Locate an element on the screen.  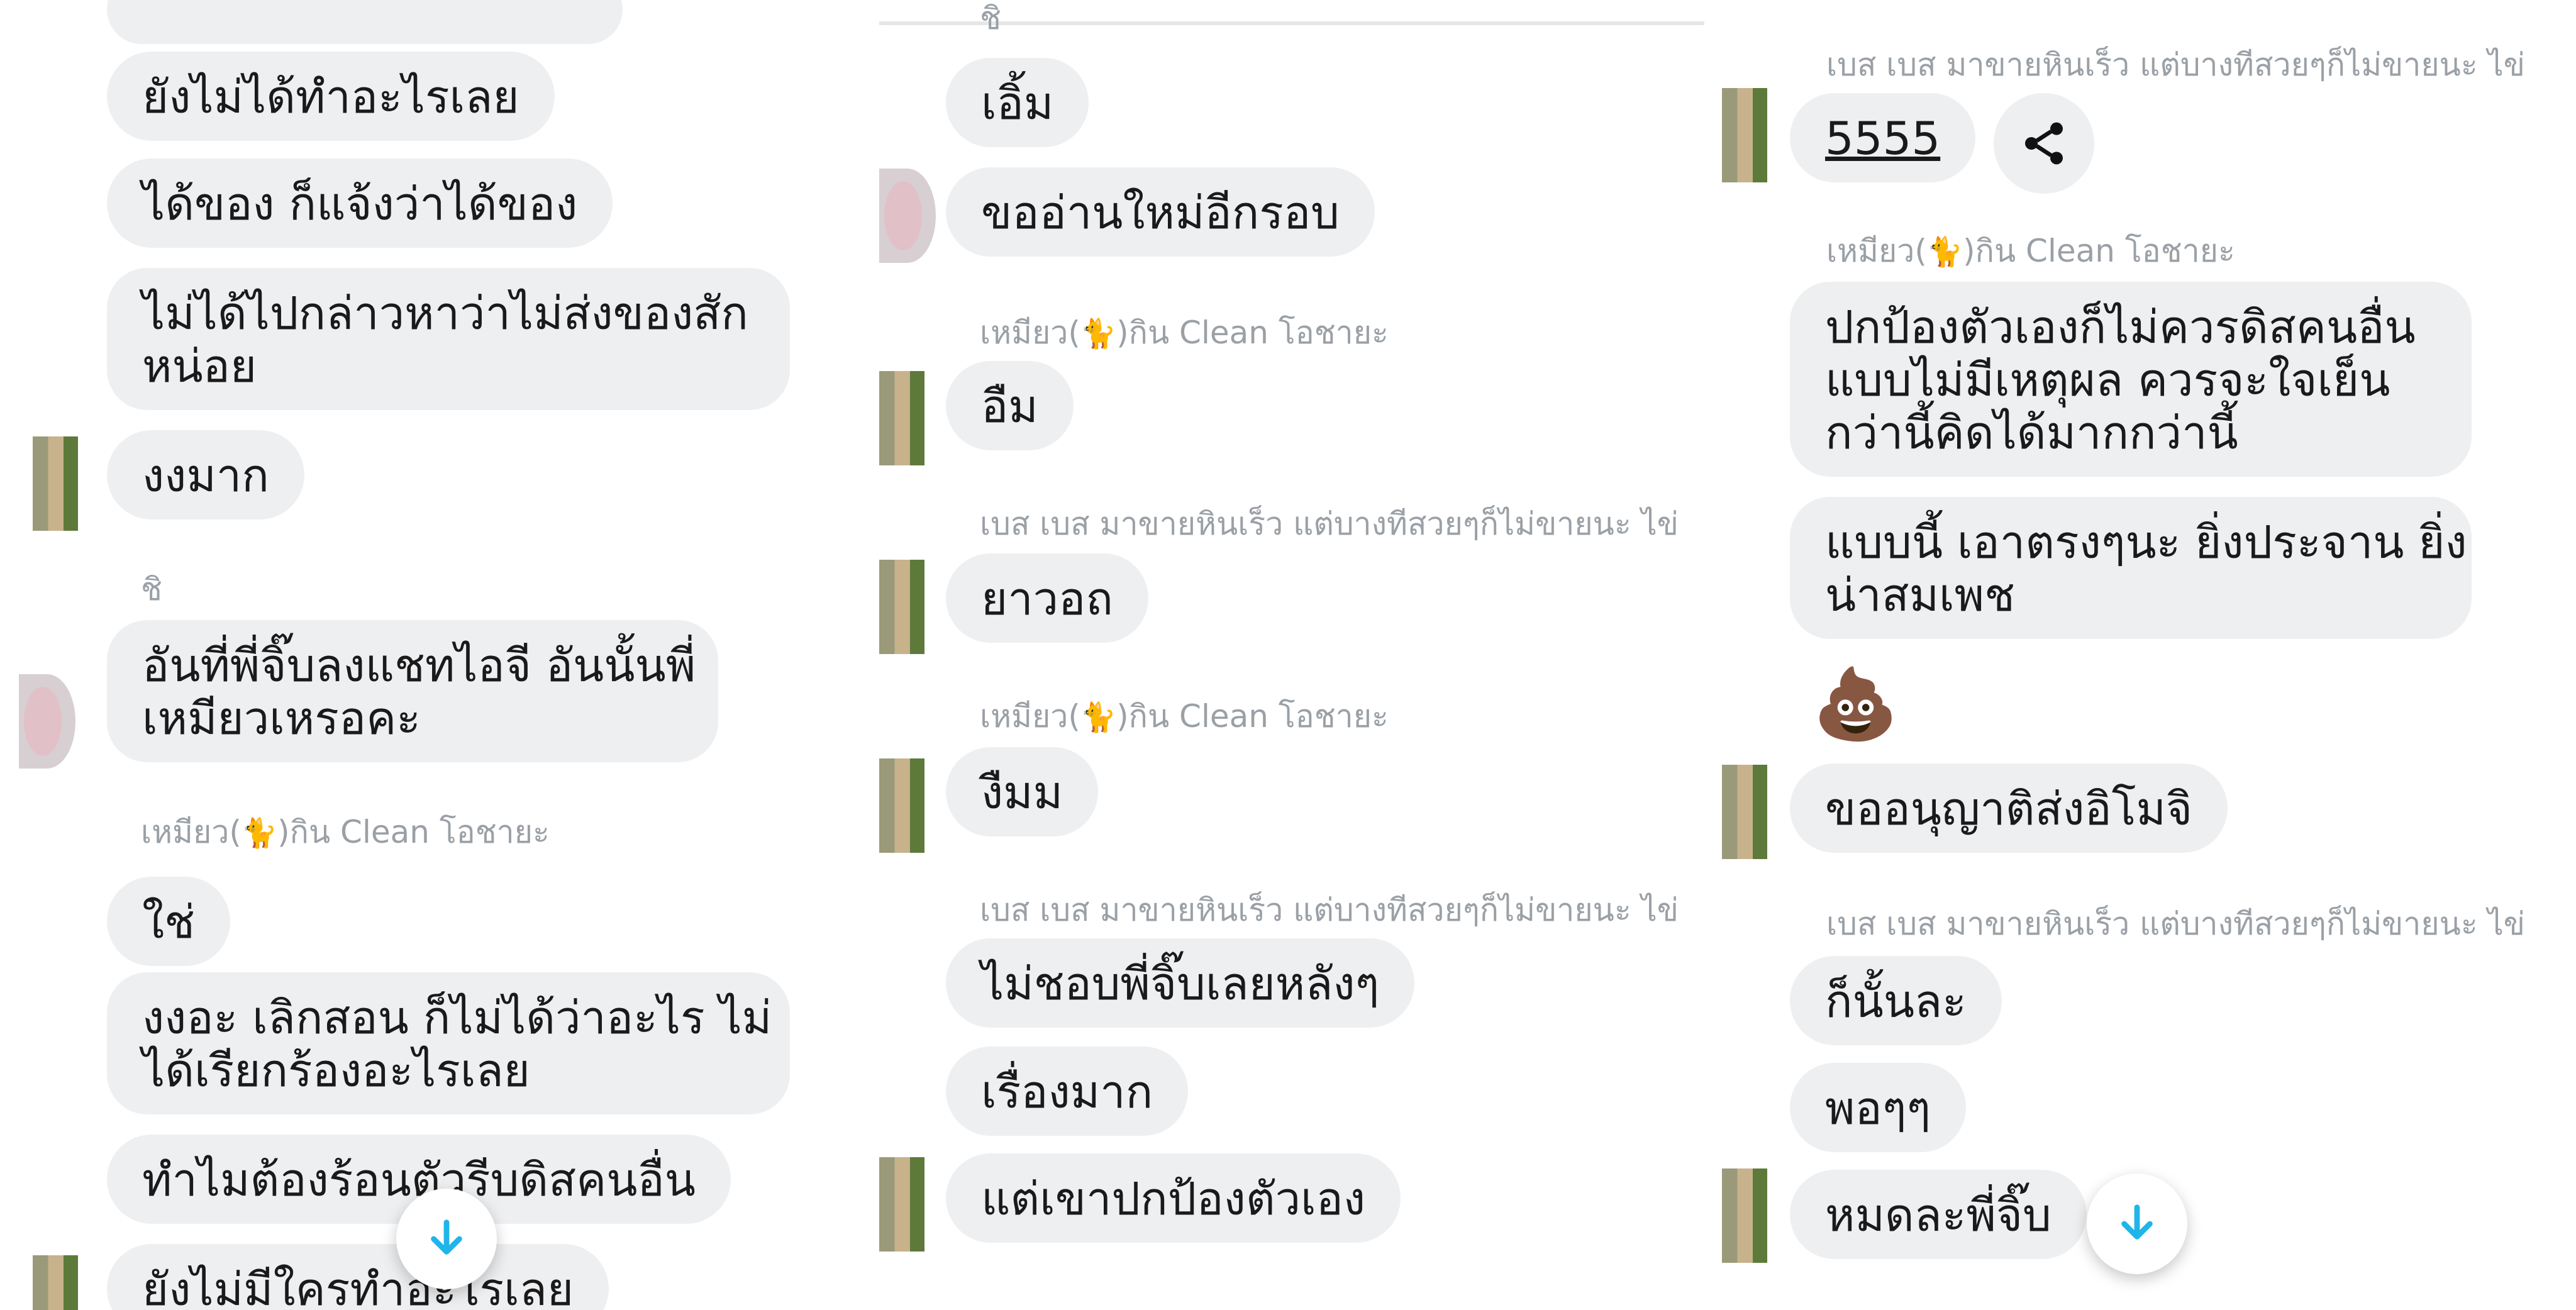
message-text: ได้เรียกร้องอะไรเลย is located at coordinates (336, 1071).